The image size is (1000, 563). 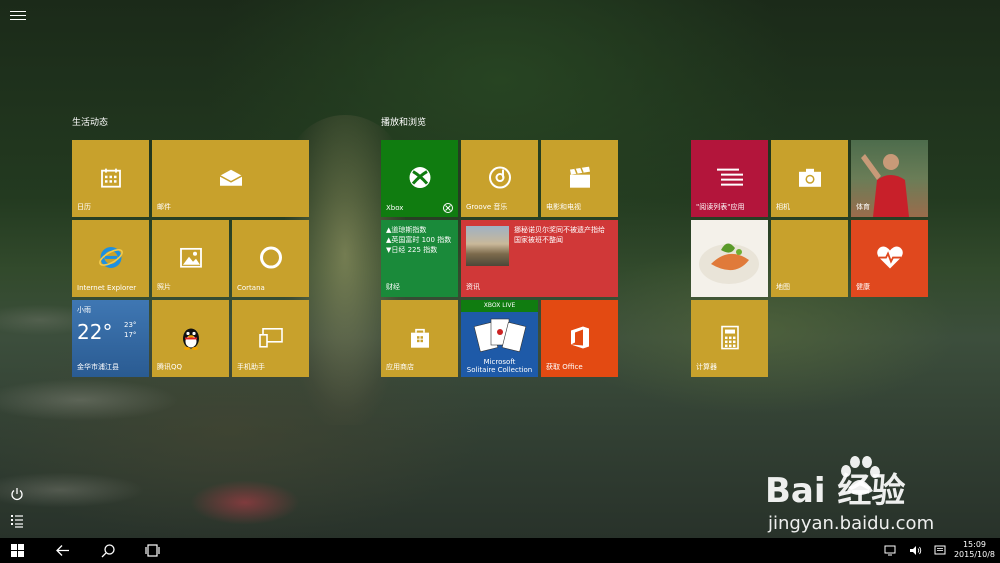 What do you see at coordinates (448, 208) in the screenshot?
I see `xbox-badge-icon` at bounding box center [448, 208].